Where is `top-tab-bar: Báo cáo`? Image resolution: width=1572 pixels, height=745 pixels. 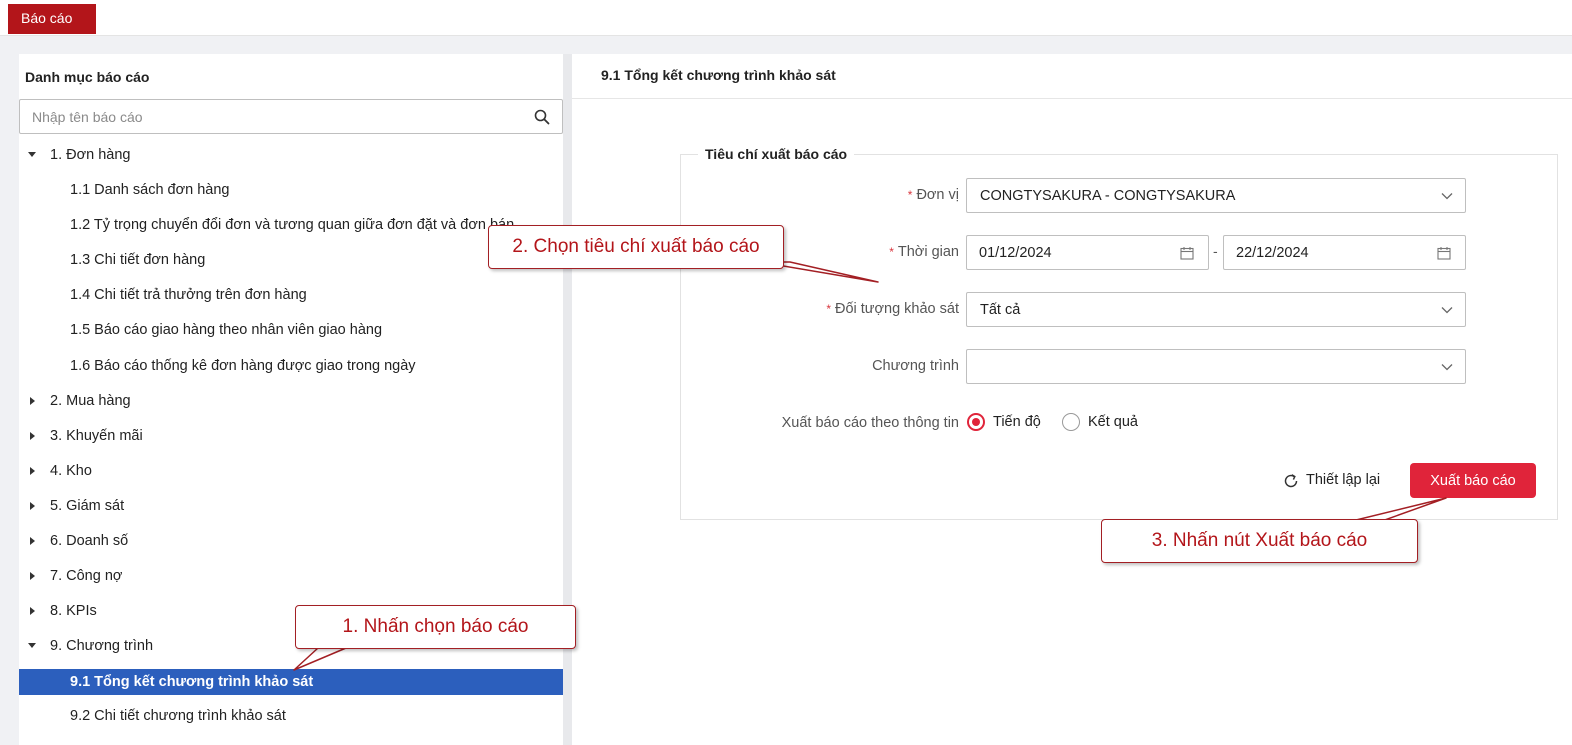 top-tab-bar: Báo cáo is located at coordinates (786, 18).